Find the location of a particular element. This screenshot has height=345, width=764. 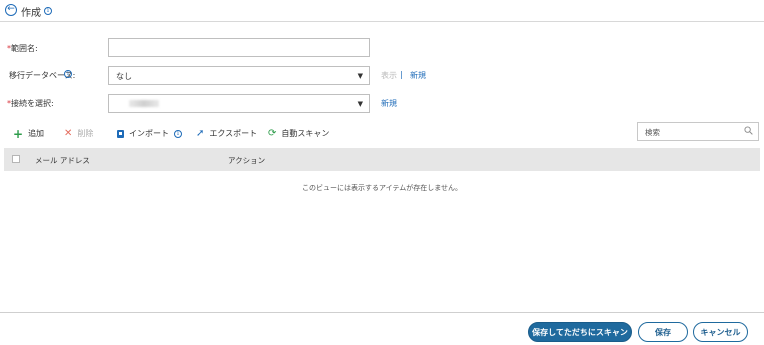

back-button: ← is located at coordinates (11, 10).